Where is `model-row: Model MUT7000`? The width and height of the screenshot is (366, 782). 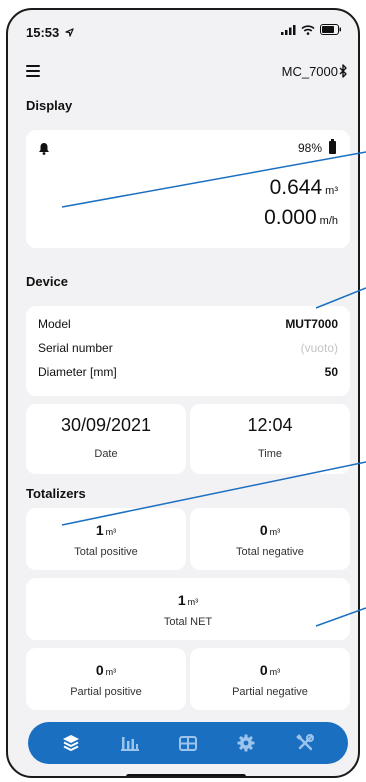
model-row: Model MUT7000 is located at coordinates (188, 324).